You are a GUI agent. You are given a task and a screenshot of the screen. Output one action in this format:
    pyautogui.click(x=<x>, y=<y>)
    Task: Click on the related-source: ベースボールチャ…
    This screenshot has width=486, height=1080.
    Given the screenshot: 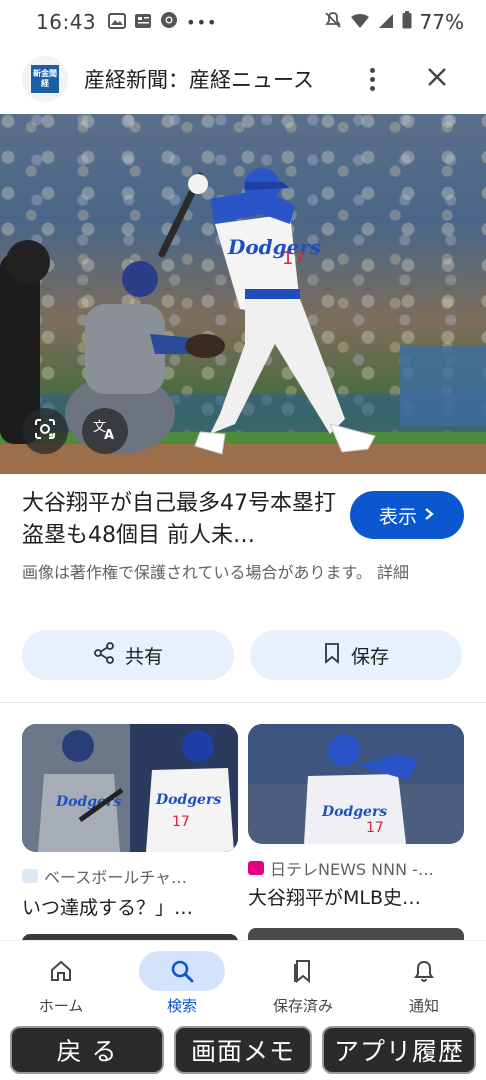 What is the action you would take?
    pyautogui.click(x=104, y=876)
    